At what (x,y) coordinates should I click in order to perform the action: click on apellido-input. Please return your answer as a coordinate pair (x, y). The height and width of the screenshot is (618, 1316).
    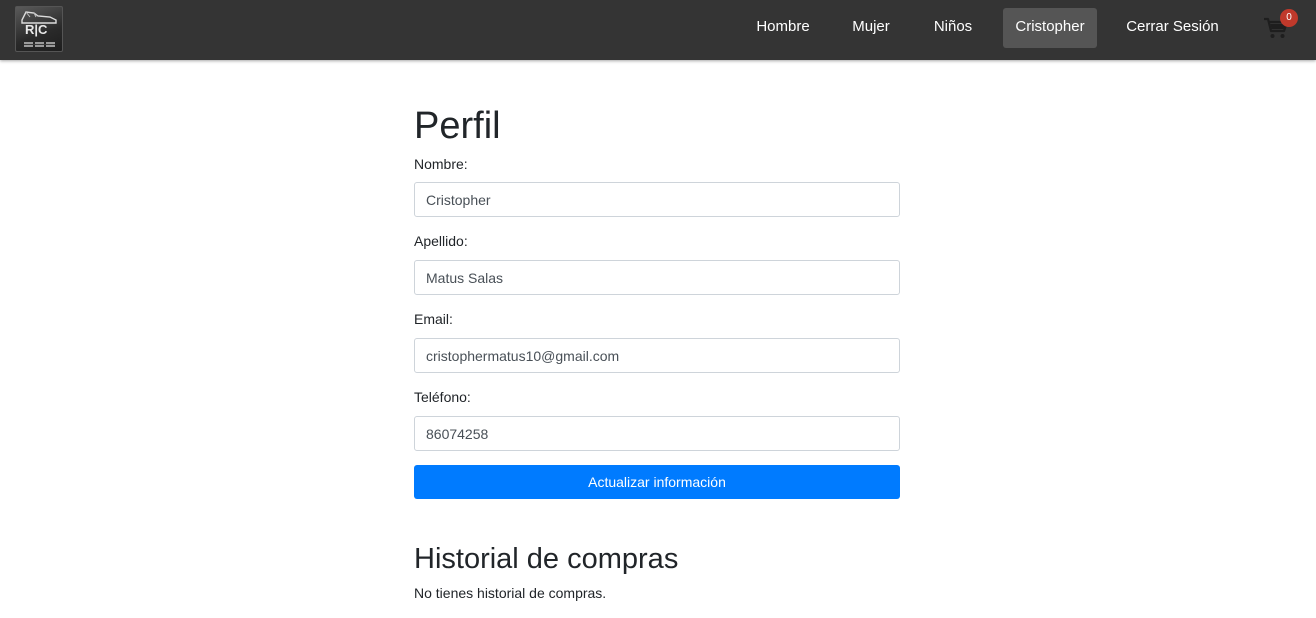
    Looking at the image, I should click on (657, 277).